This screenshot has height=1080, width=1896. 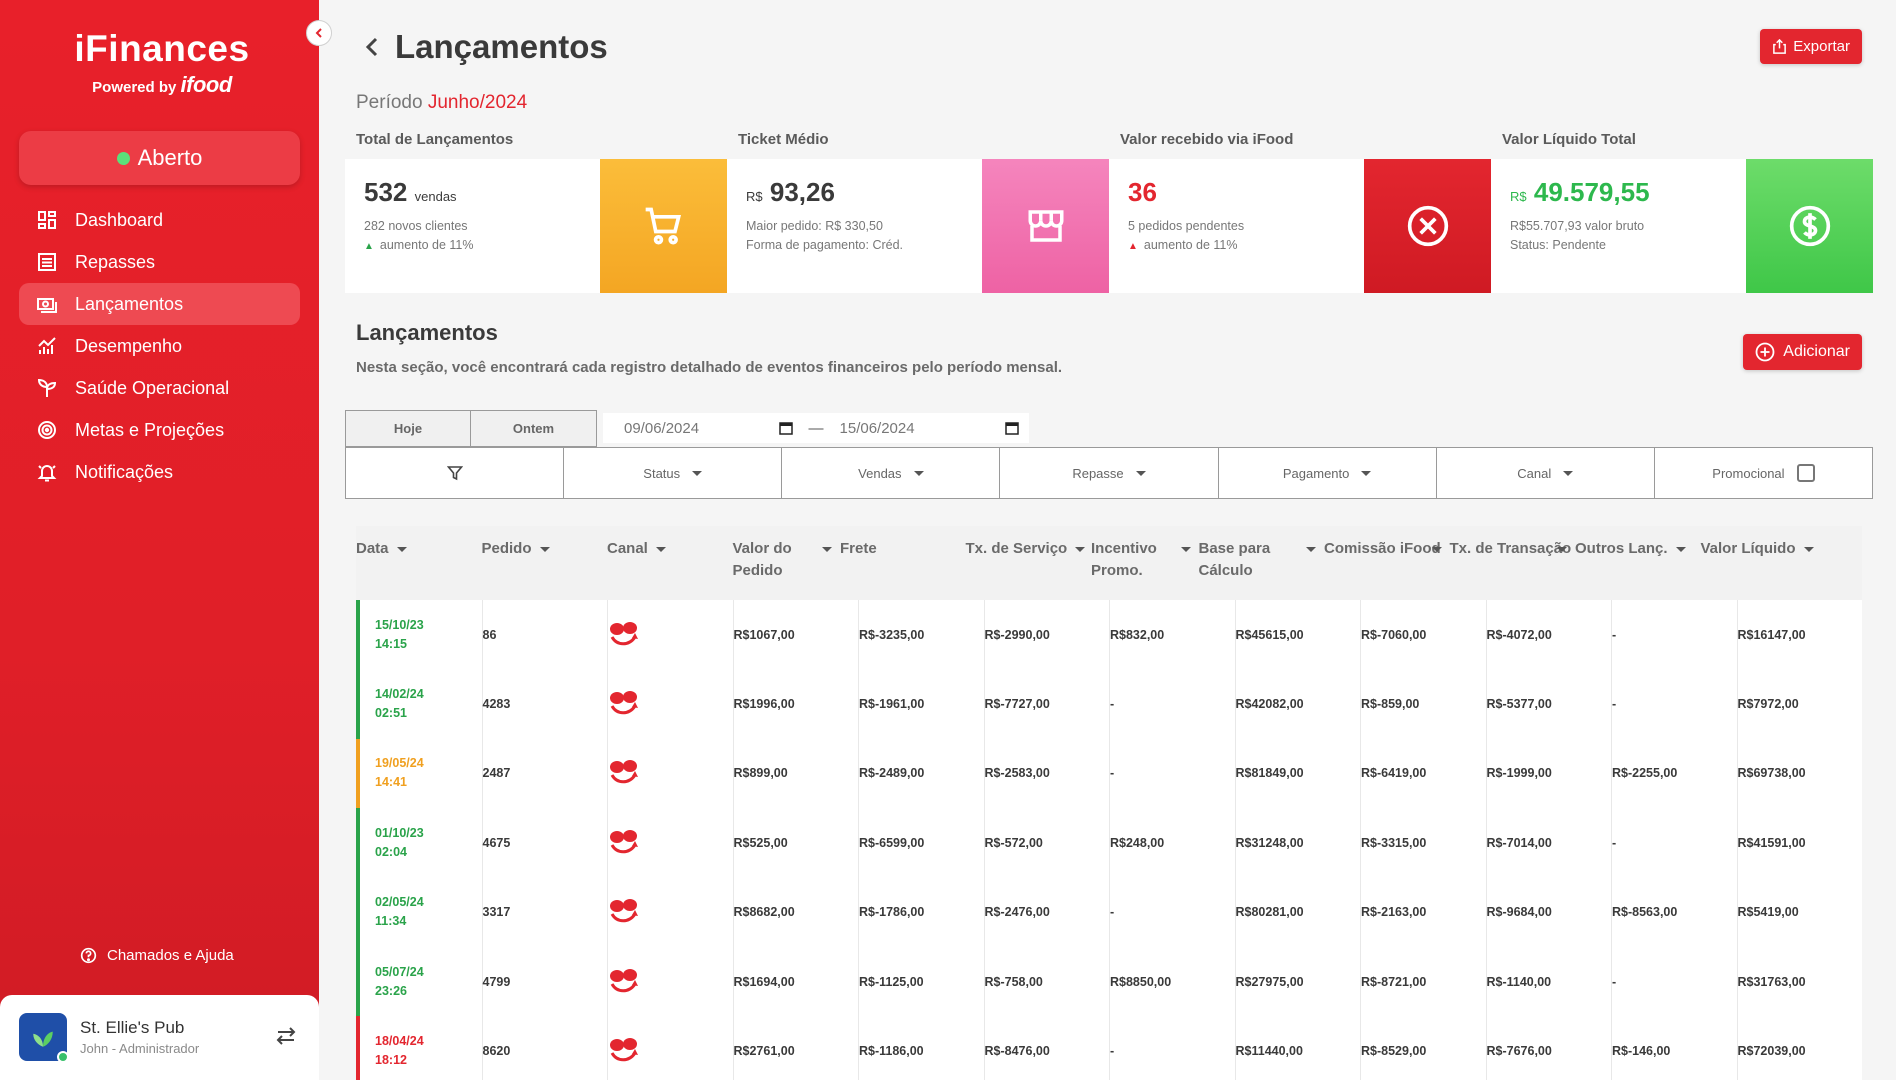 What do you see at coordinates (1544, 473) in the screenshot?
I see `channel-dropdown: Canal` at bounding box center [1544, 473].